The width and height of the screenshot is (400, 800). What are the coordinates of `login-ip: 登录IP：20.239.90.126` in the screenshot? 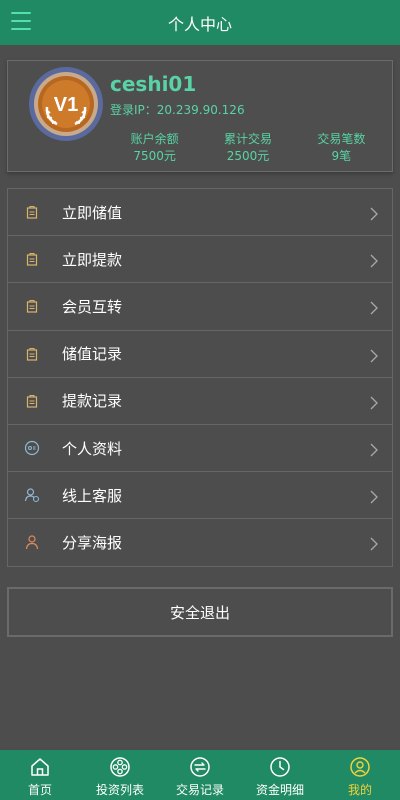 It's located at (177, 109).